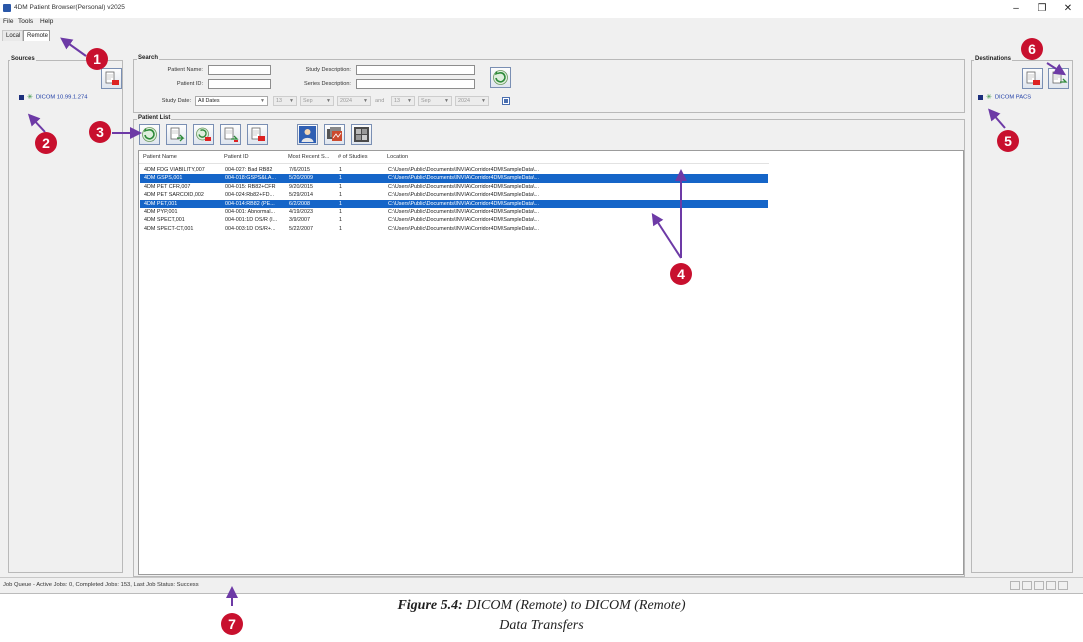 This screenshot has width=1083, height=642. Describe the element at coordinates (236, 157) in the screenshot. I see `column-header-patient-id: Patient ID` at that location.